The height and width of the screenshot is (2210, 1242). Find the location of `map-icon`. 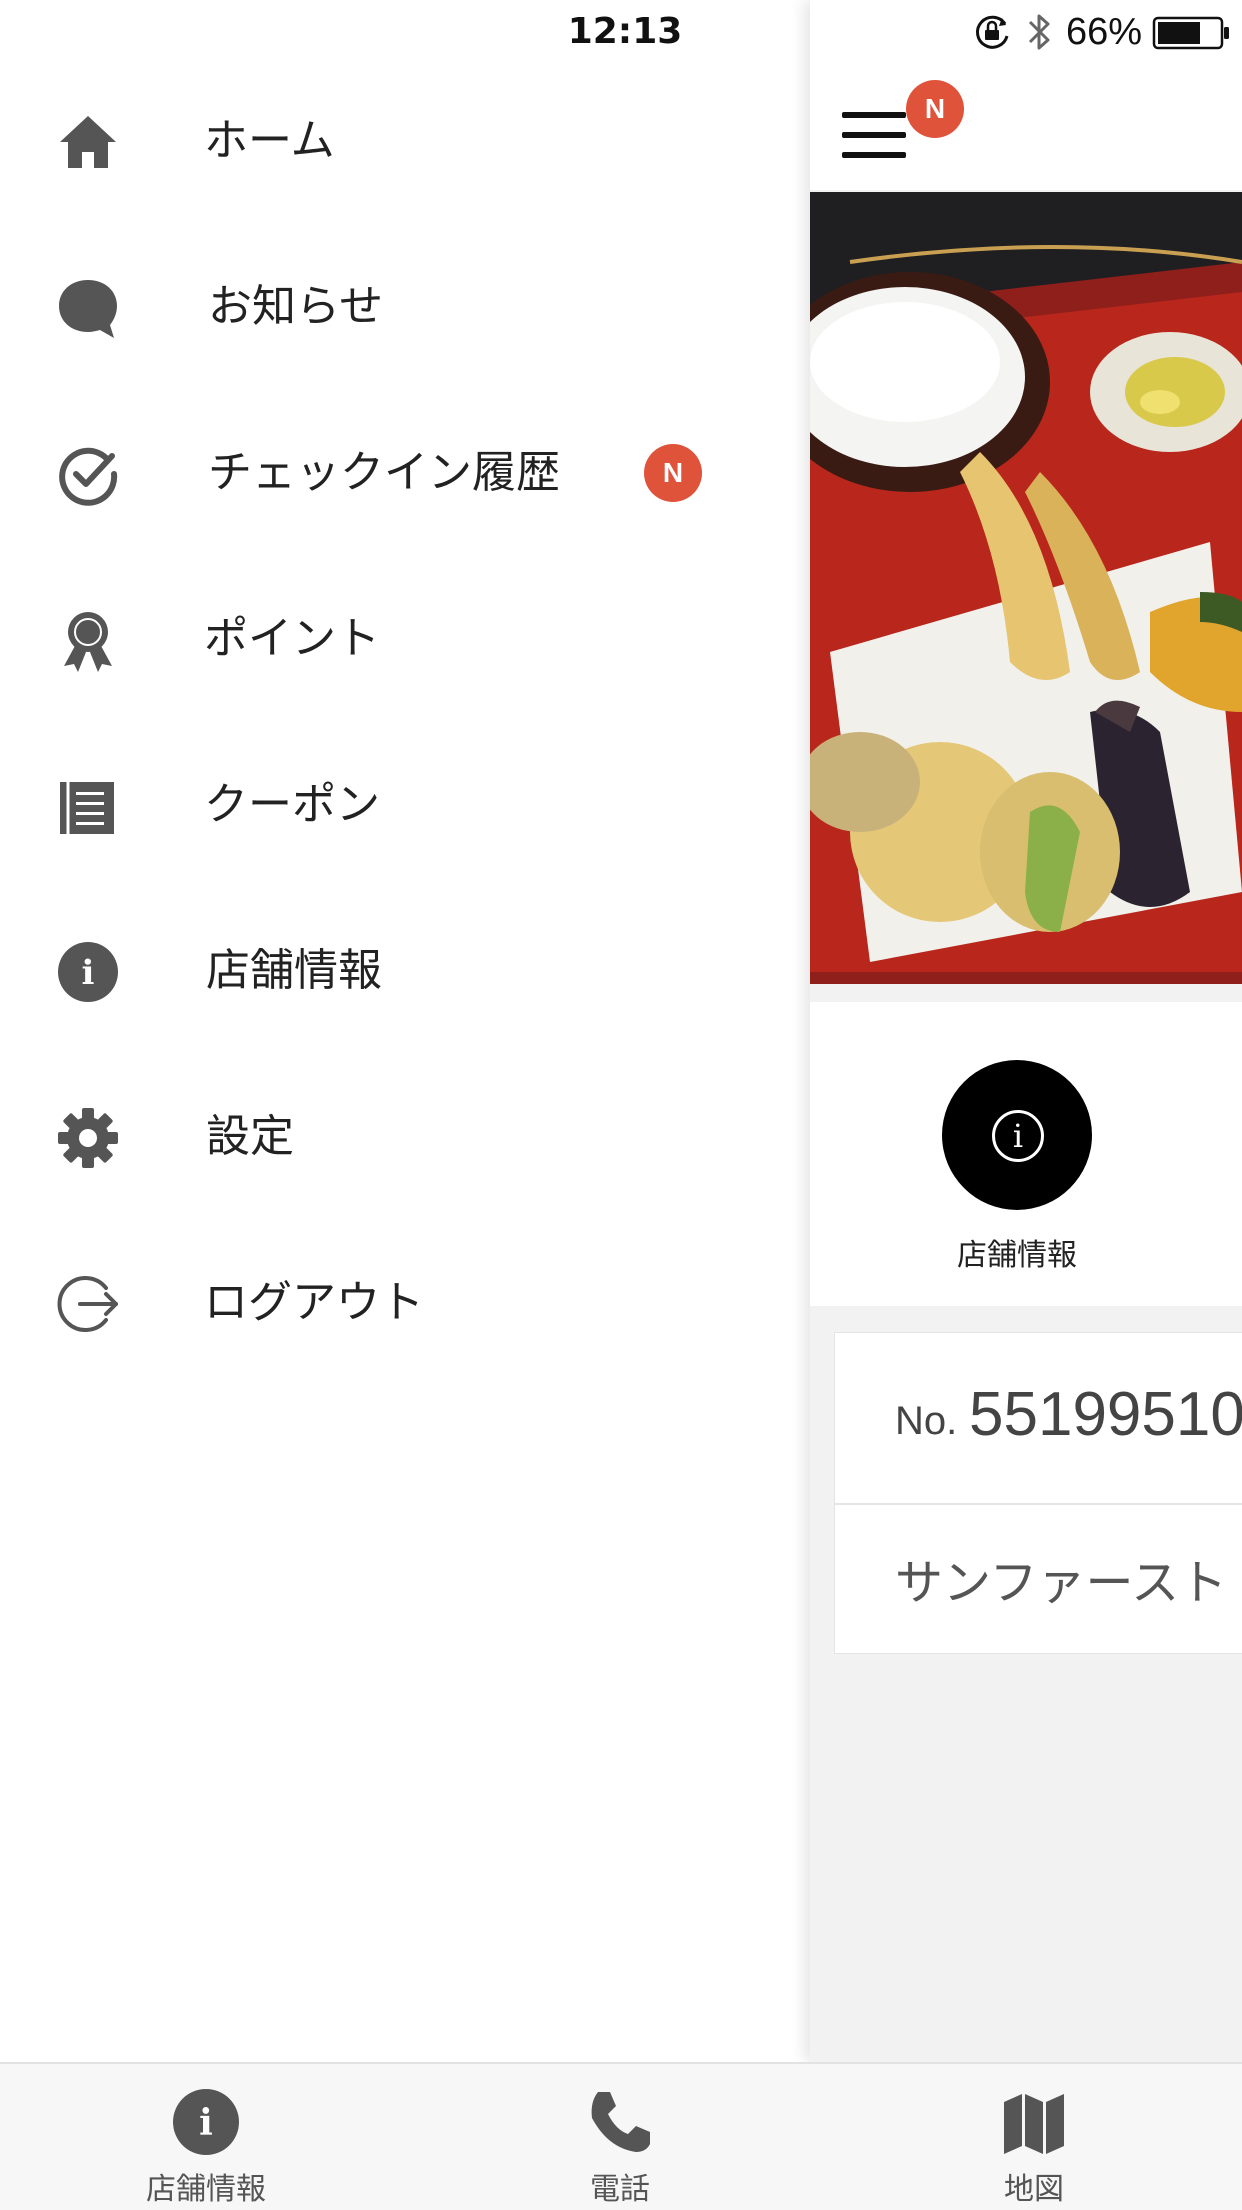

map-icon is located at coordinates (1034, 2122).